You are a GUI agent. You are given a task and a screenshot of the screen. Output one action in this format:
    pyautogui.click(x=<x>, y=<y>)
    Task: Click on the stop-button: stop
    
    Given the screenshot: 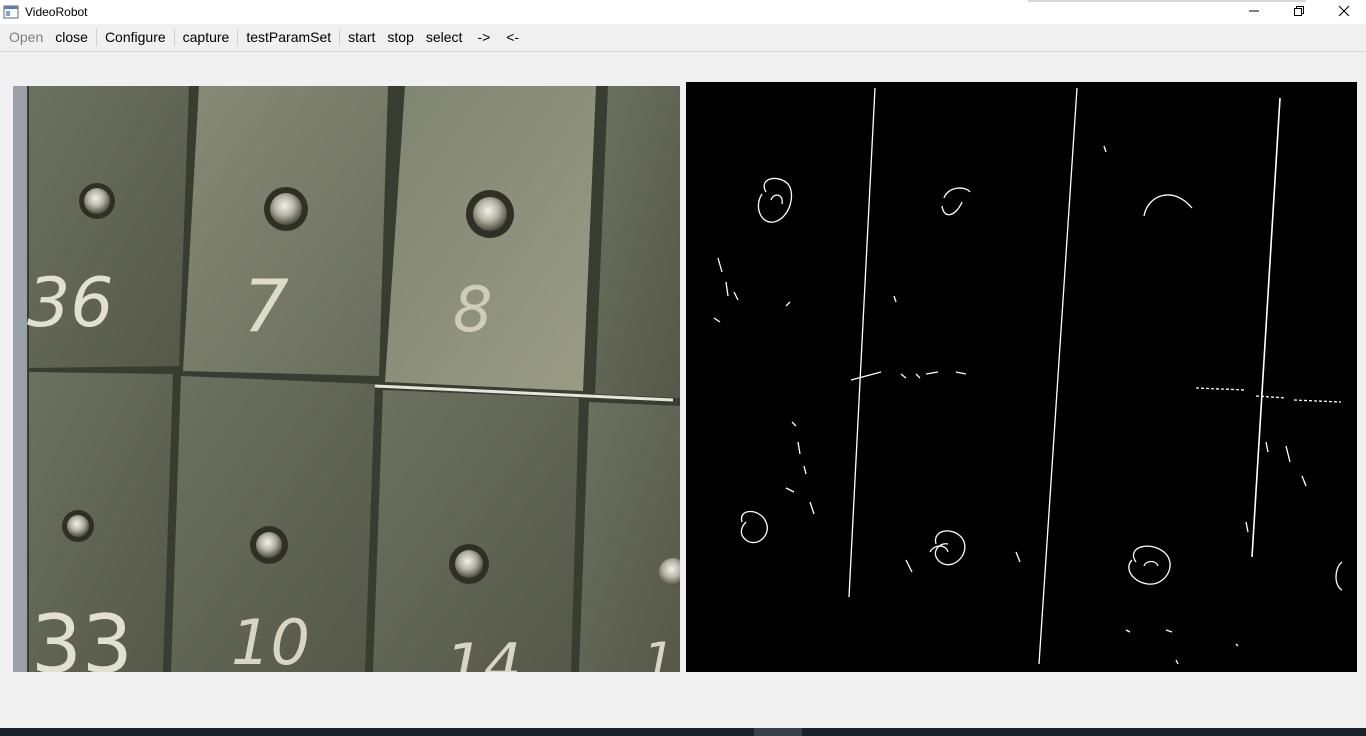 What is the action you would take?
    pyautogui.click(x=400, y=37)
    